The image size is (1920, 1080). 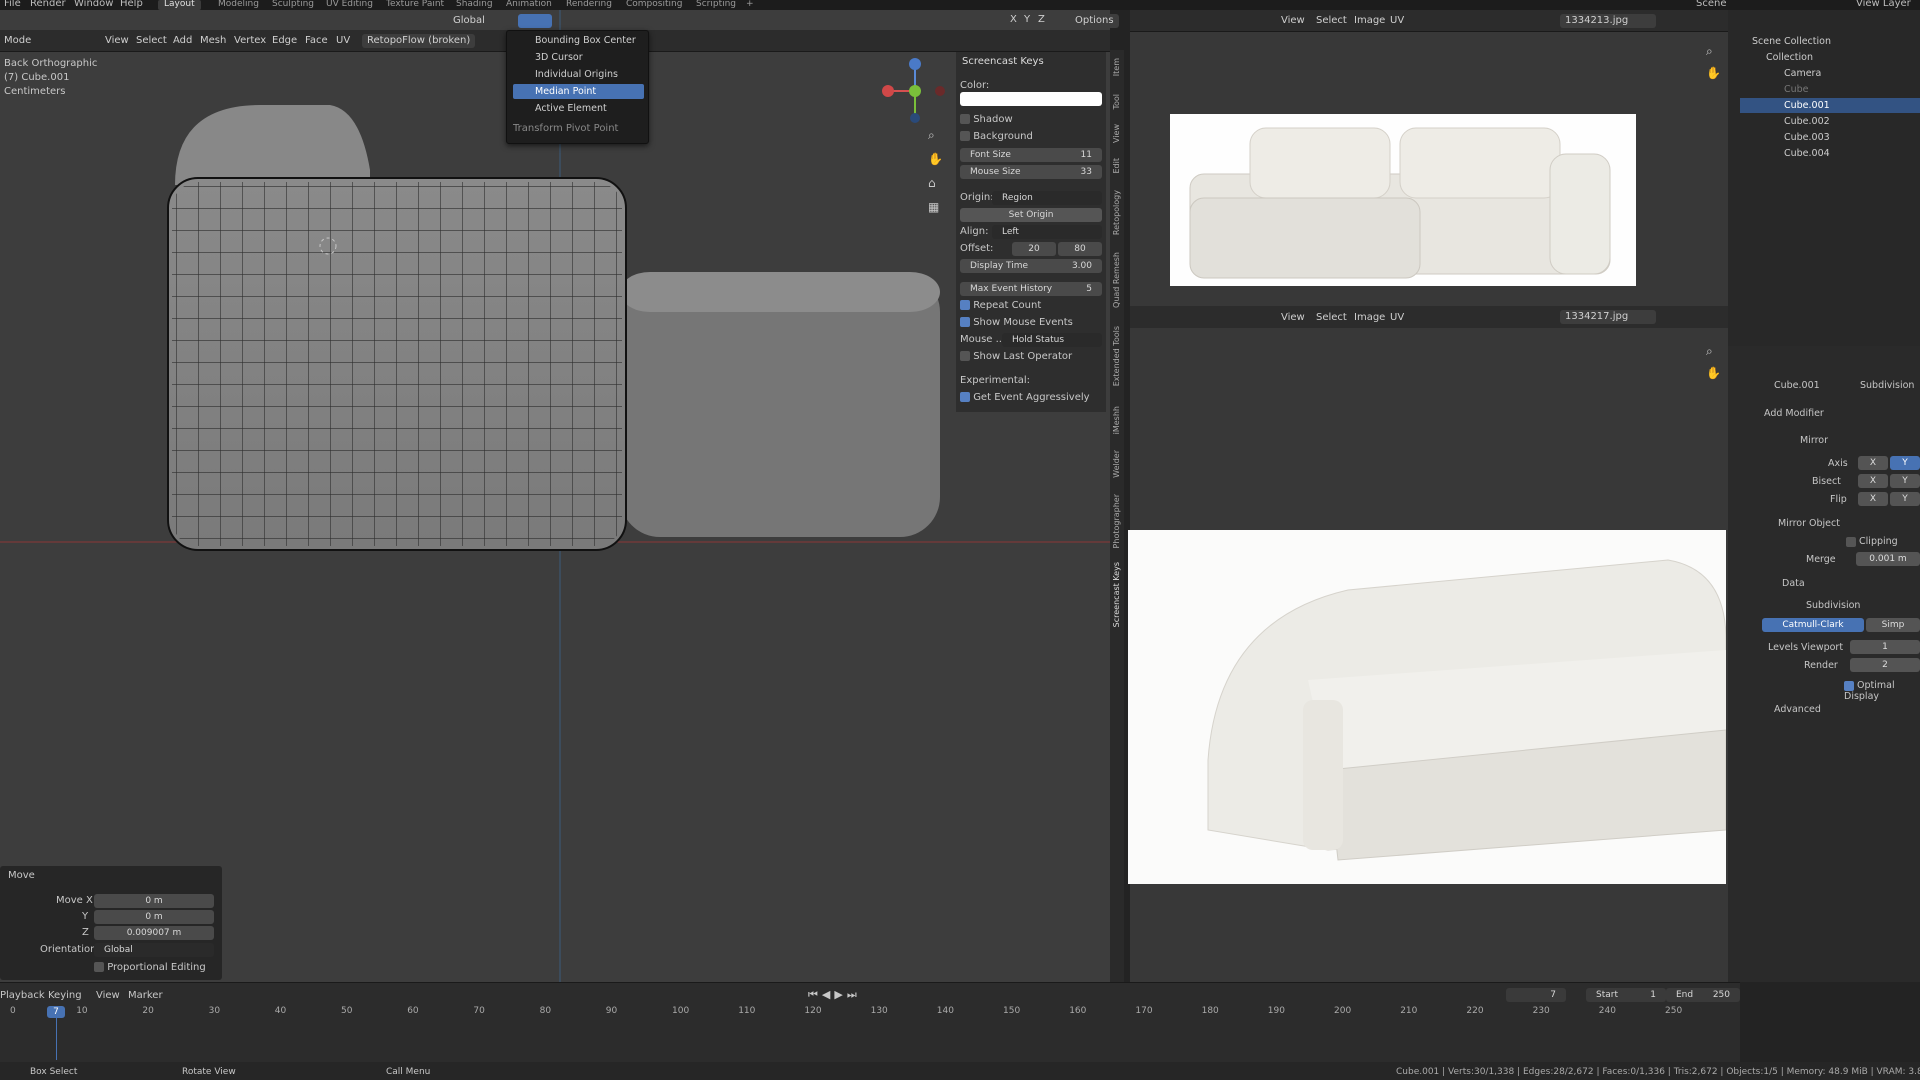 What do you see at coordinates (578, 57) in the screenshot?
I see `pivot-3d-cursor: 3D Cursor` at bounding box center [578, 57].